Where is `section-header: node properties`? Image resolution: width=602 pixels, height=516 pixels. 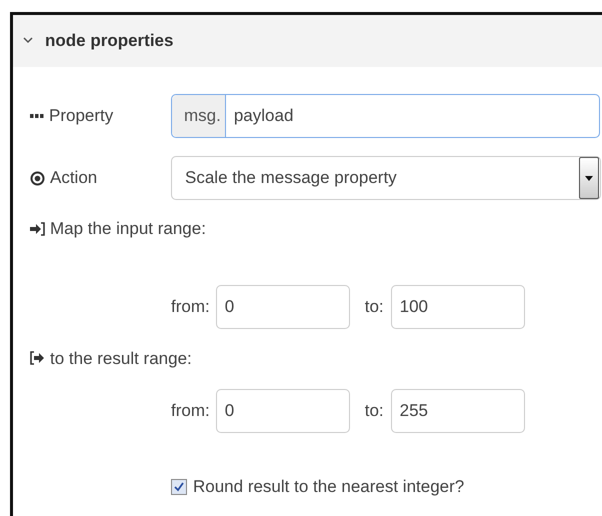 section-header: node properties is located at coordinates (307, 41).